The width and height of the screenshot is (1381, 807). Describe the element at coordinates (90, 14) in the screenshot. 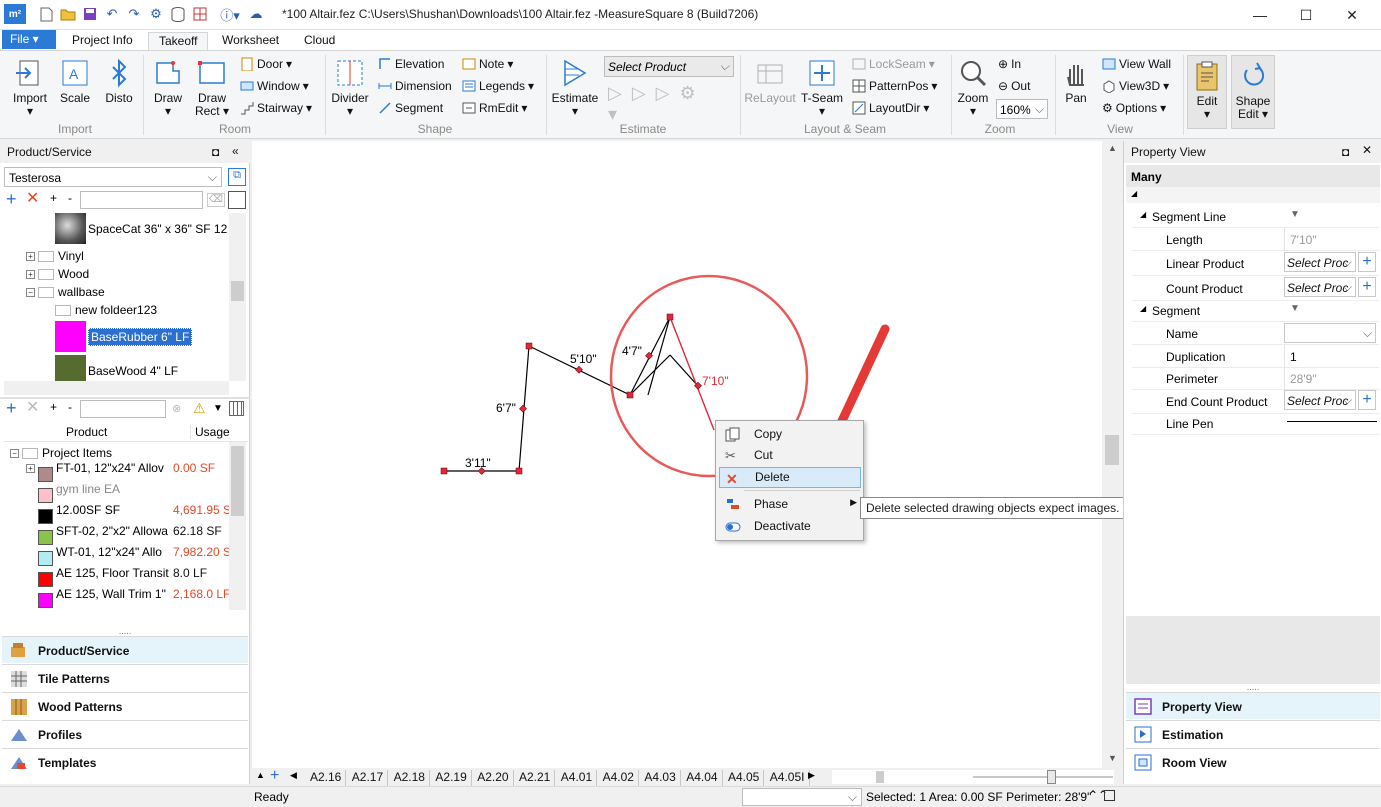

I see `save-icon` at that location.